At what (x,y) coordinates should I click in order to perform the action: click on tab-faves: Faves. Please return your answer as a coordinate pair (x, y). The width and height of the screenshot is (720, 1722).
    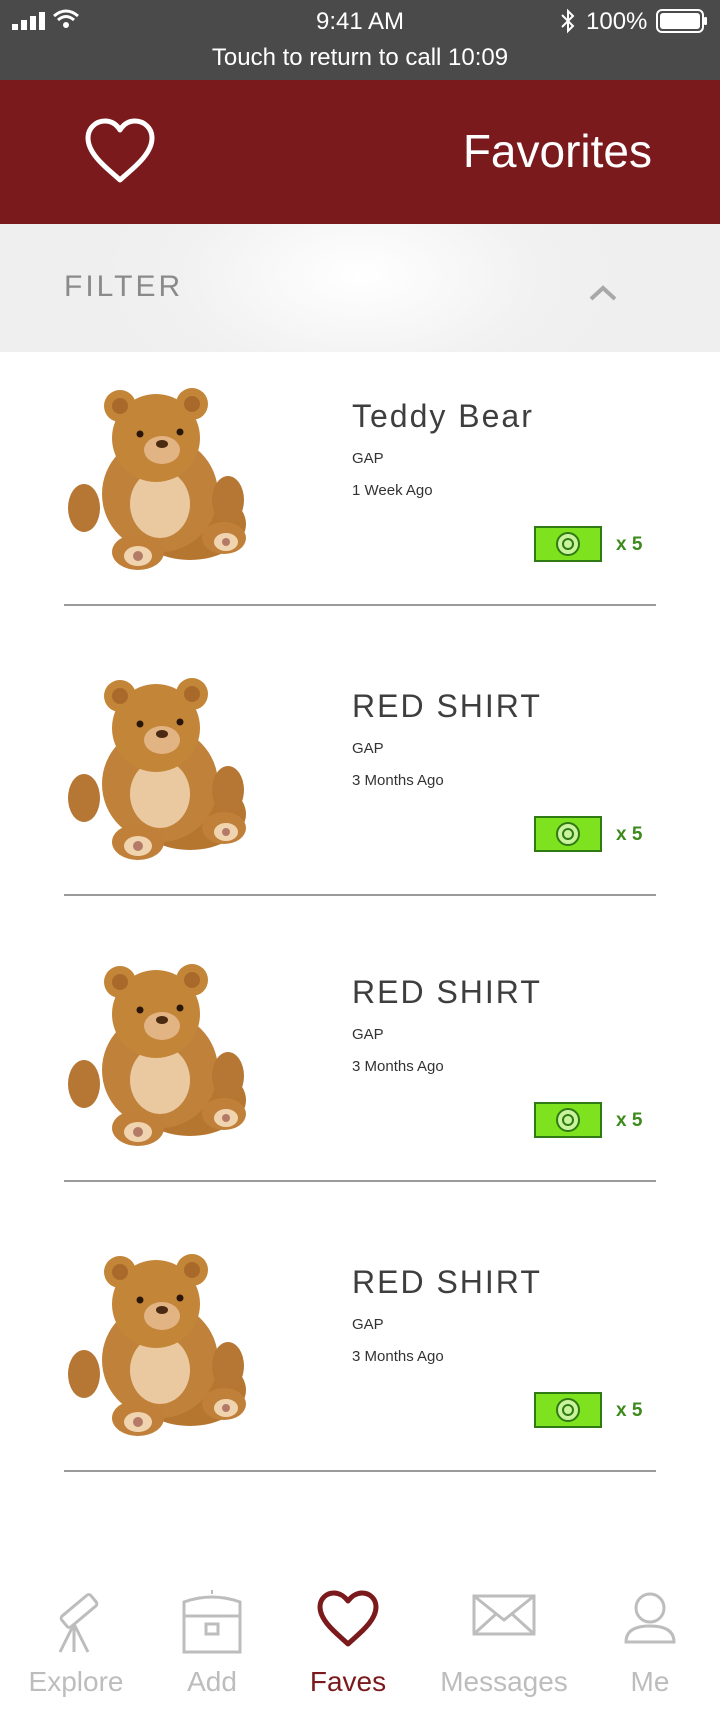
    Looking at the image, I should click on (348, 1646).